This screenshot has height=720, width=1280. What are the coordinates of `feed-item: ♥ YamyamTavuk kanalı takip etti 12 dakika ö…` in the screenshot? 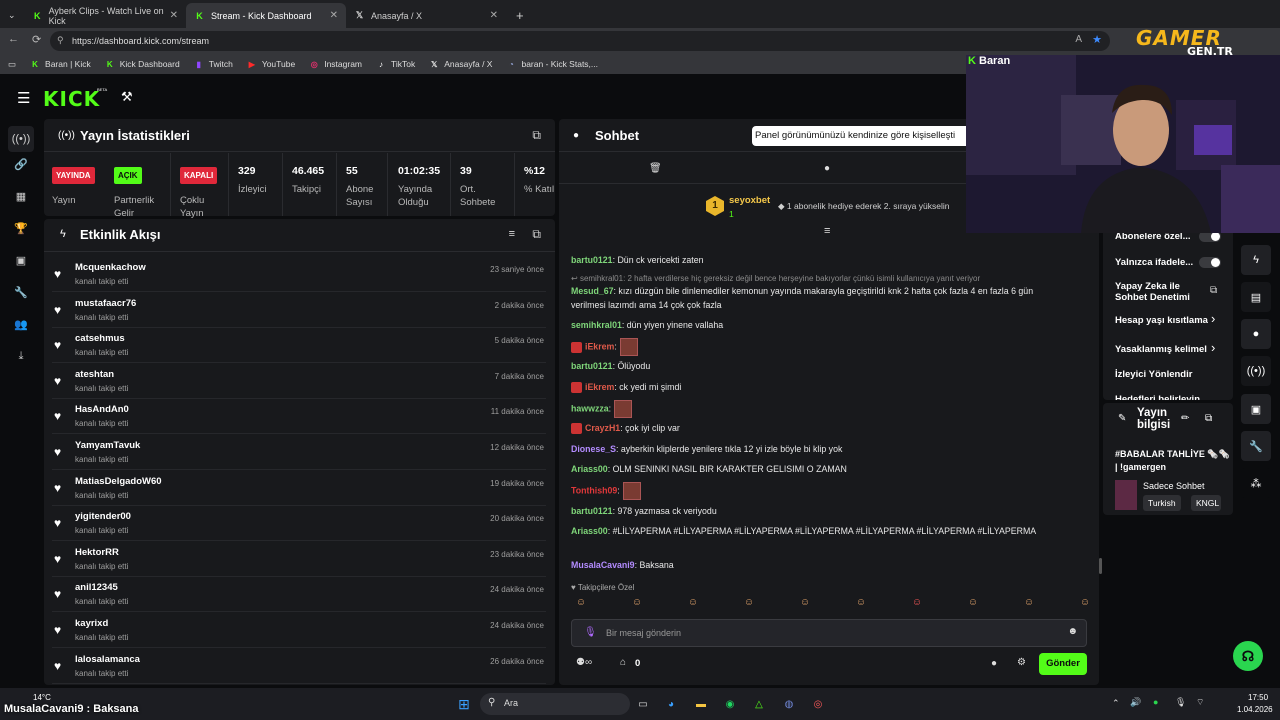 It's located at (299, 452).